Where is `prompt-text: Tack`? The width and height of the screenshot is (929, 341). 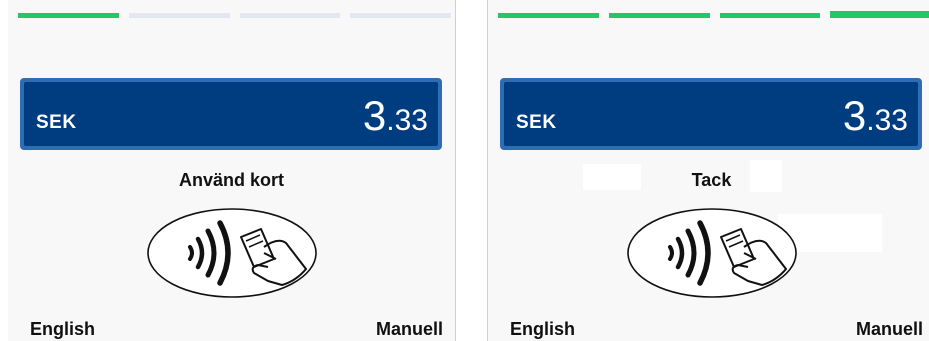 prompt-text: Tack is located at coordinates (711, 180).